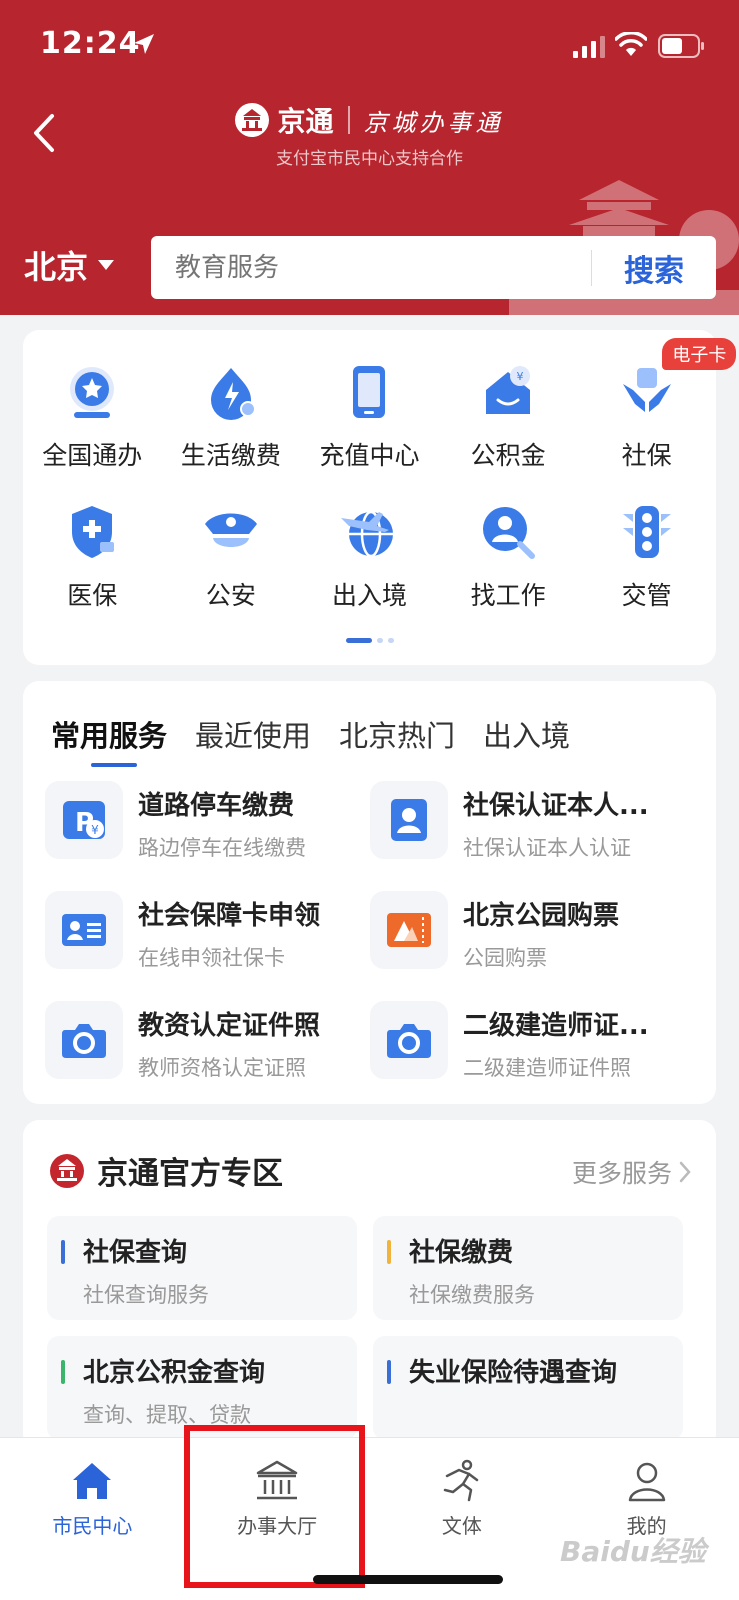 Image resolution: width=739 pixels, height=1600 pixels. I want to click on official-item-unemployment: 失业保险待遇查询, so click(528, 1388).